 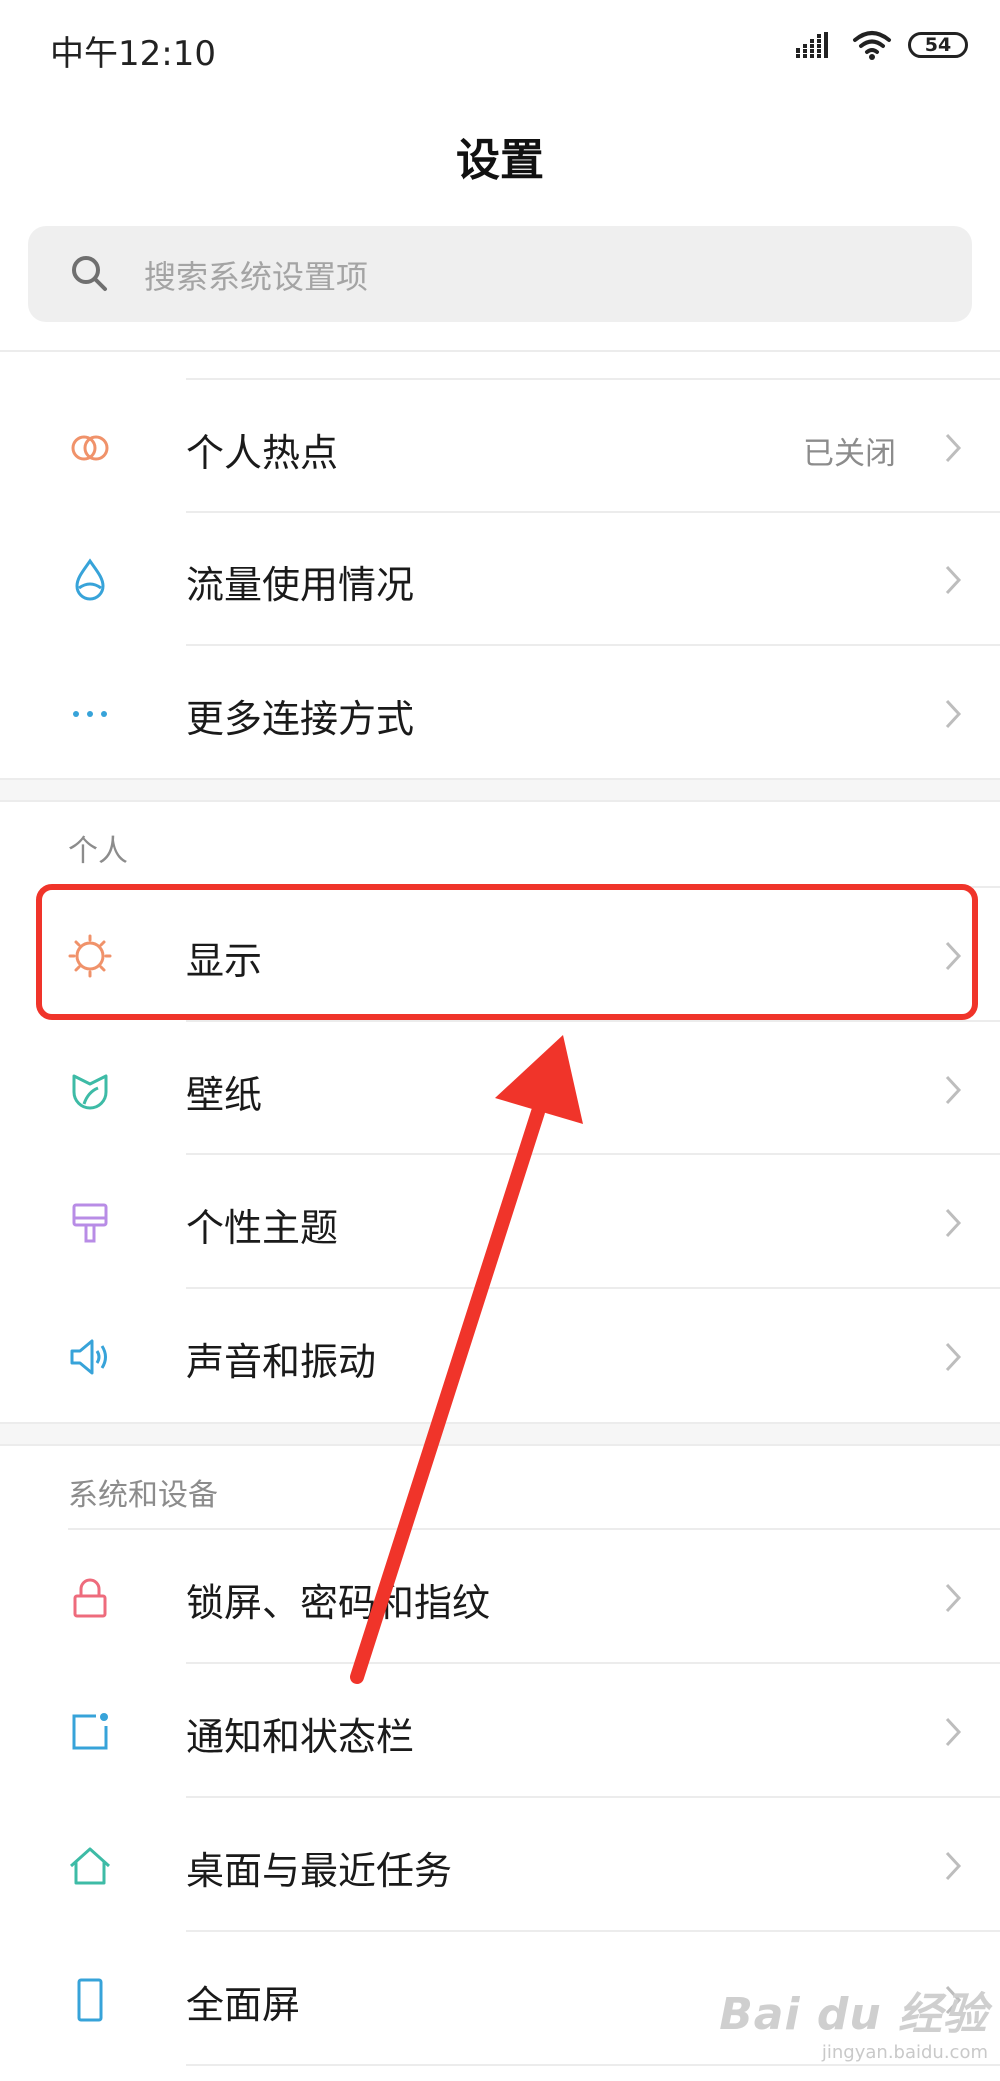 What do you see at coordinates (133, 54) in the screenshot?
I see `status-time: 中午12:10` at bounding box center [133, 54].